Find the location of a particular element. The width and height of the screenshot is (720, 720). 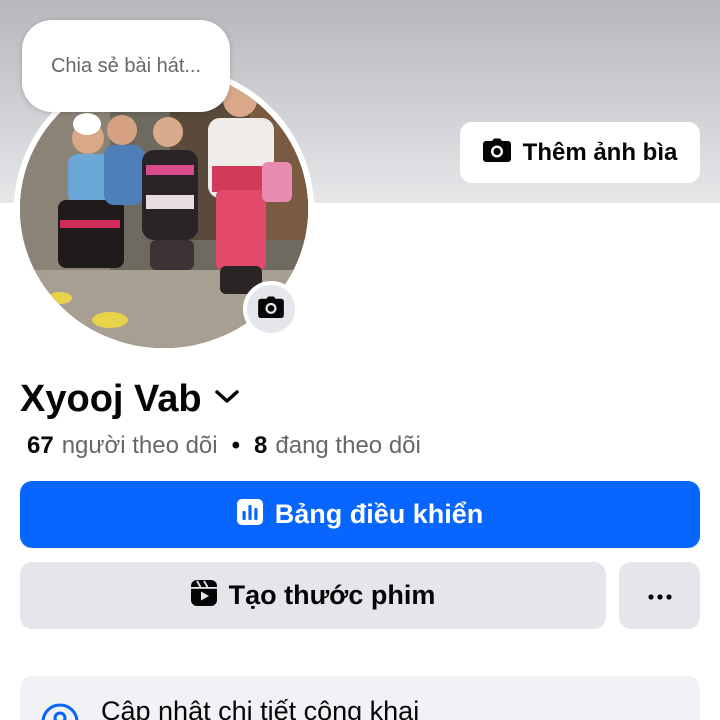

more-options-button is located at coordinates (659, 595).